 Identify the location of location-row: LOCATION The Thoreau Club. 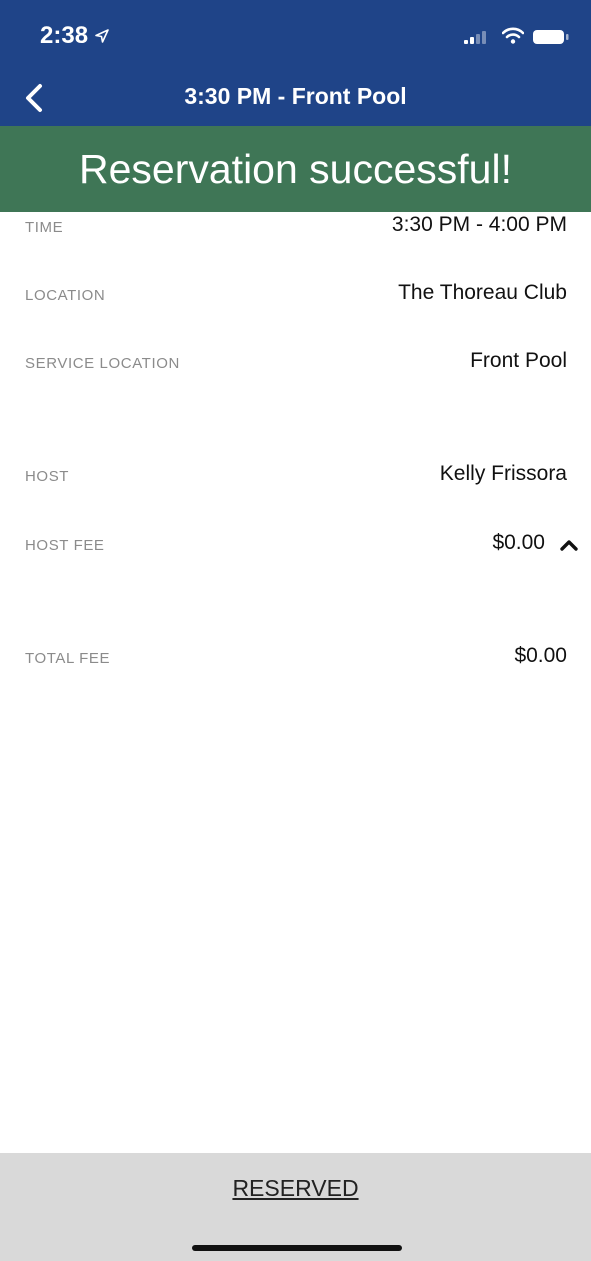
(295, 297).